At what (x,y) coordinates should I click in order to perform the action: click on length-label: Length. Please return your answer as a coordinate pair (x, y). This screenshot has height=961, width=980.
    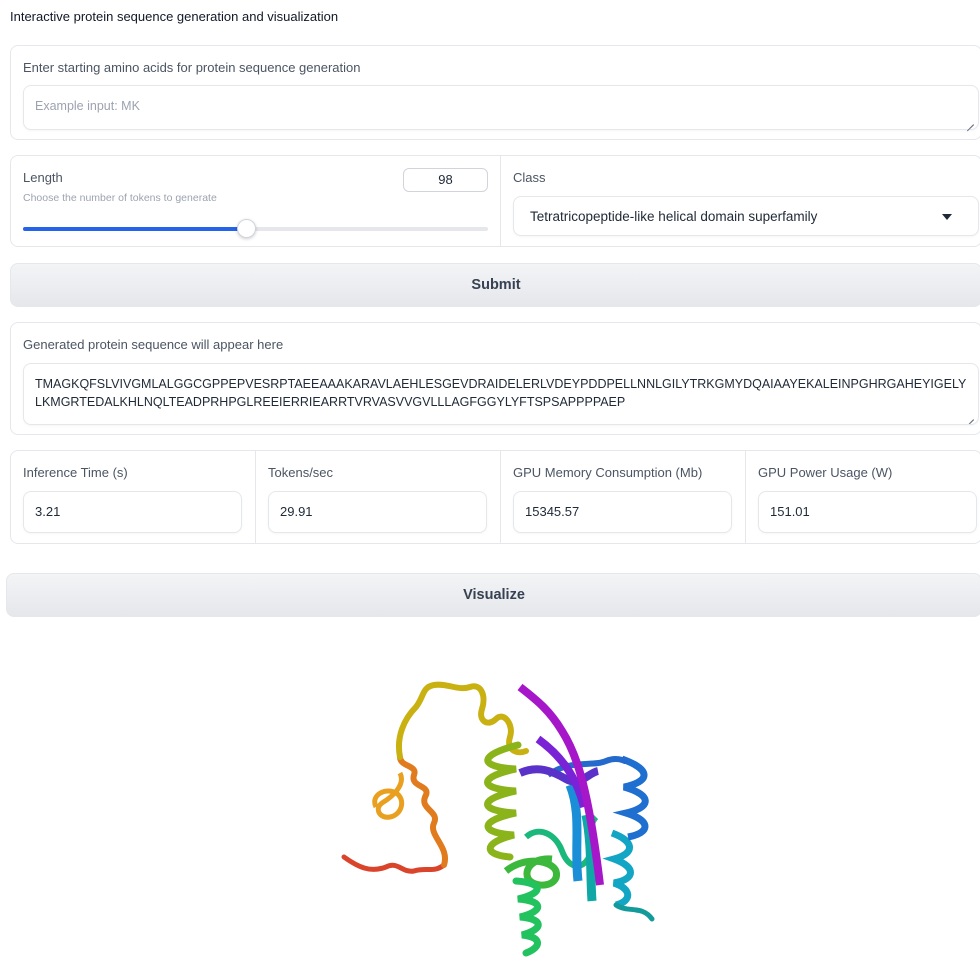
    Looking at the image, I should click on (43, 177).